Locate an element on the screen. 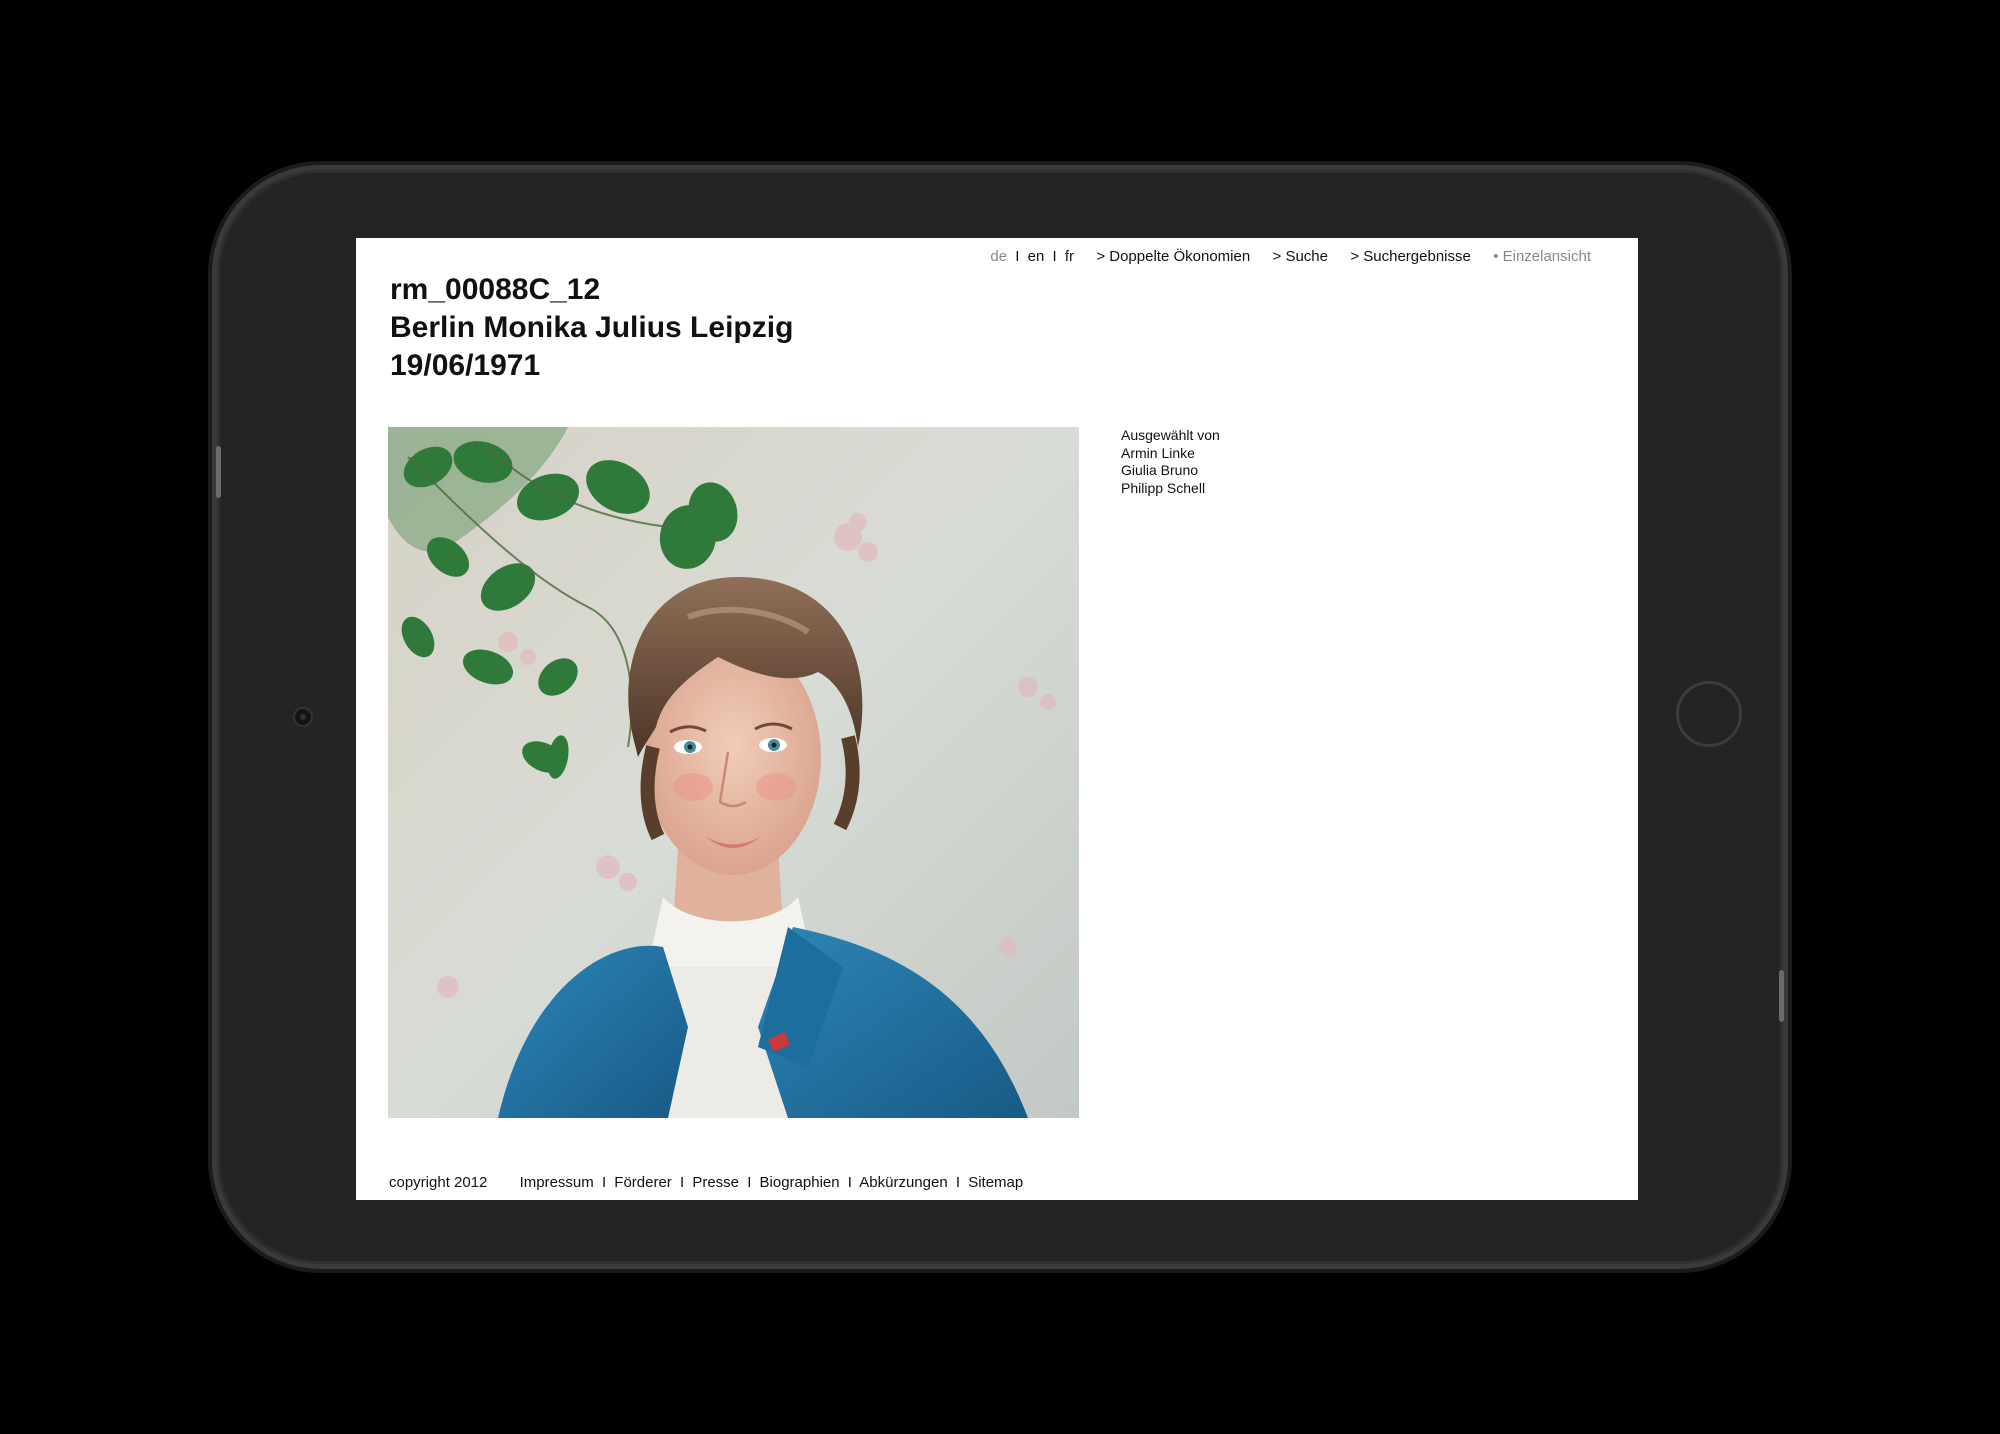 The height and width of the screenshot is (1434, 2000). footer-link-impressum: Impressum is located at coordinates (557, 1182).